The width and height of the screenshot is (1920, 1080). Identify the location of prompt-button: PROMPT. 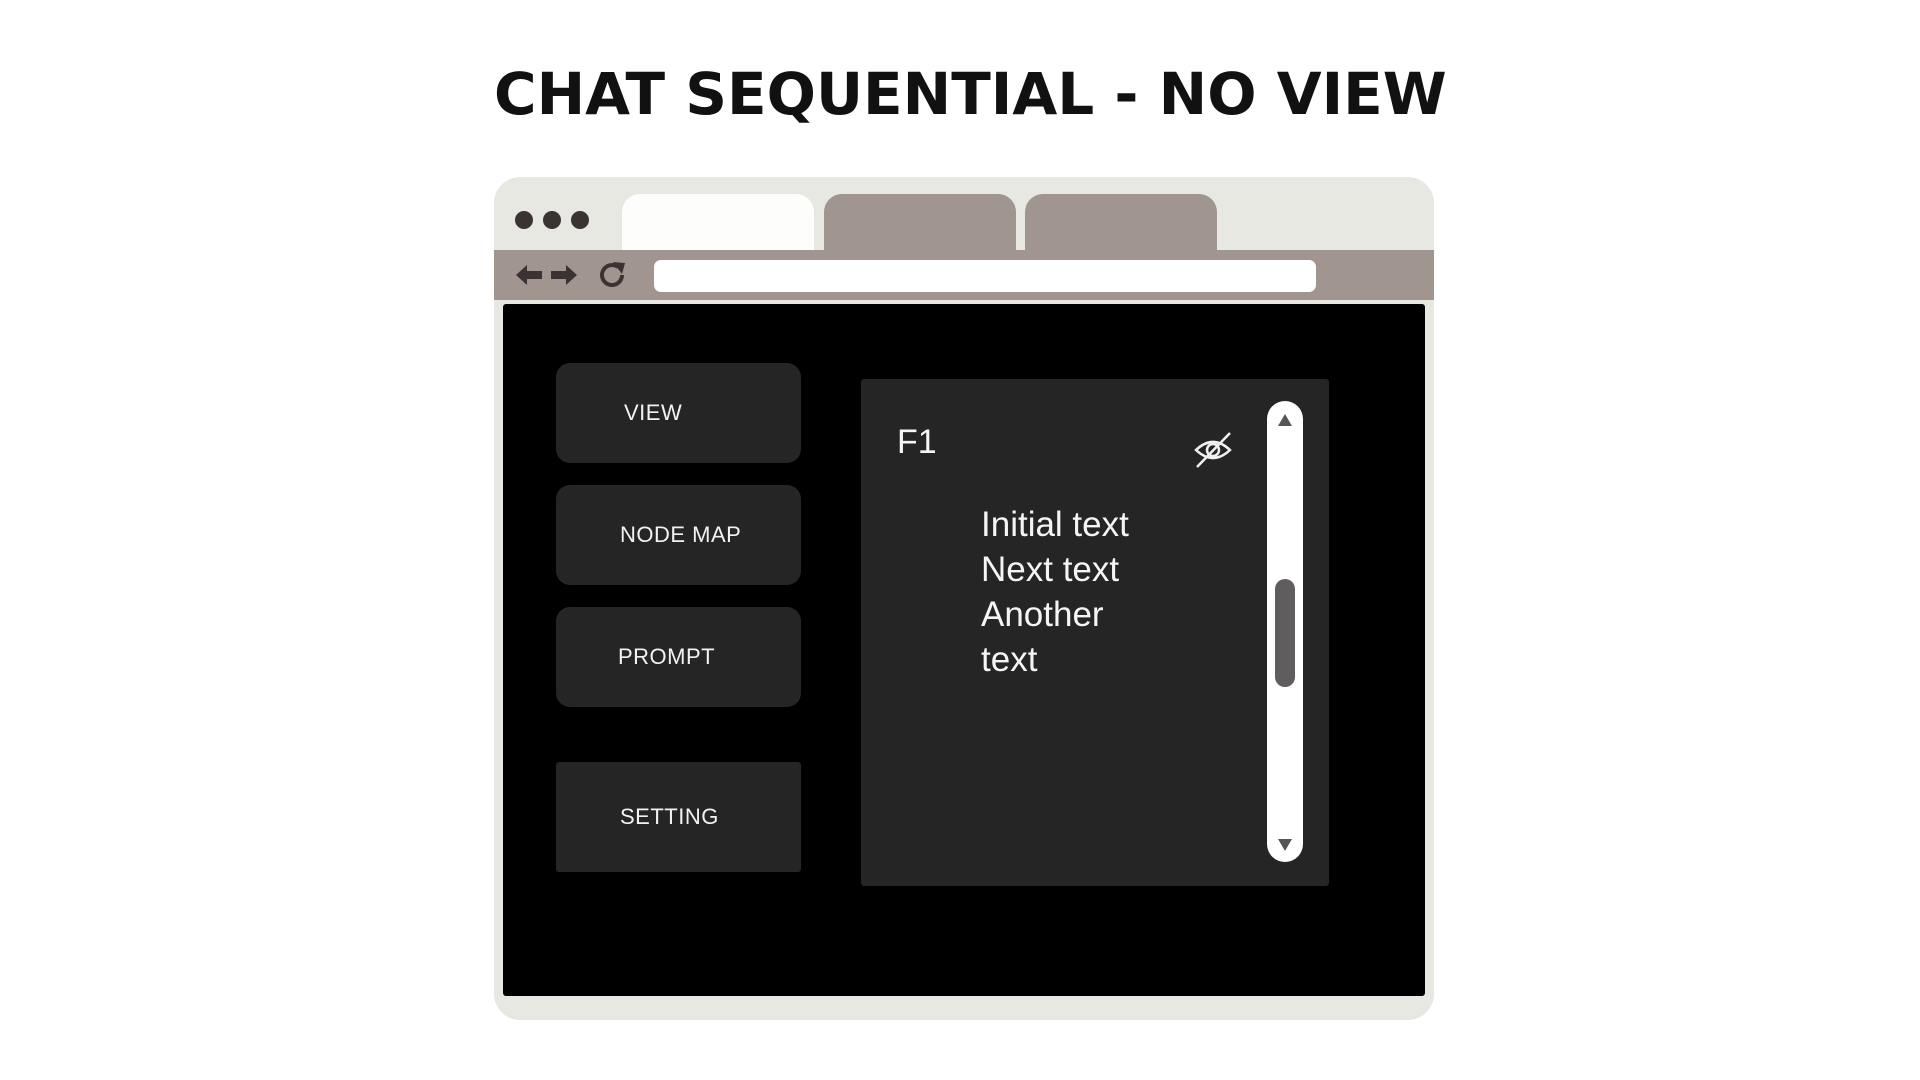
(678, 657).